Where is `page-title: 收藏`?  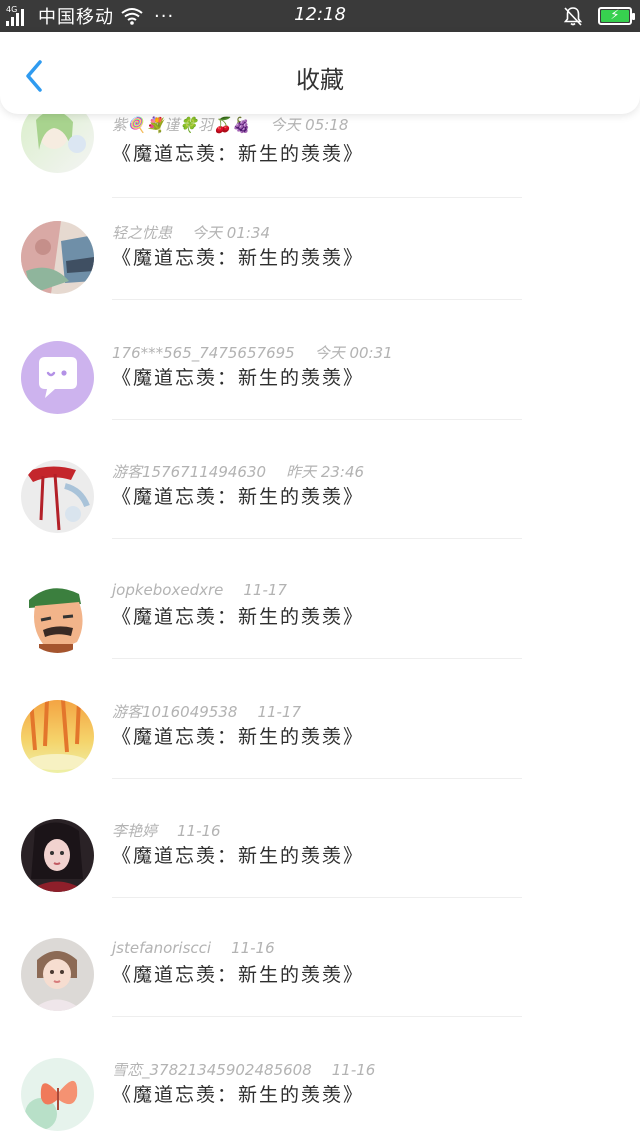 page-title: 收藏 is located at coordinates (320, 80).